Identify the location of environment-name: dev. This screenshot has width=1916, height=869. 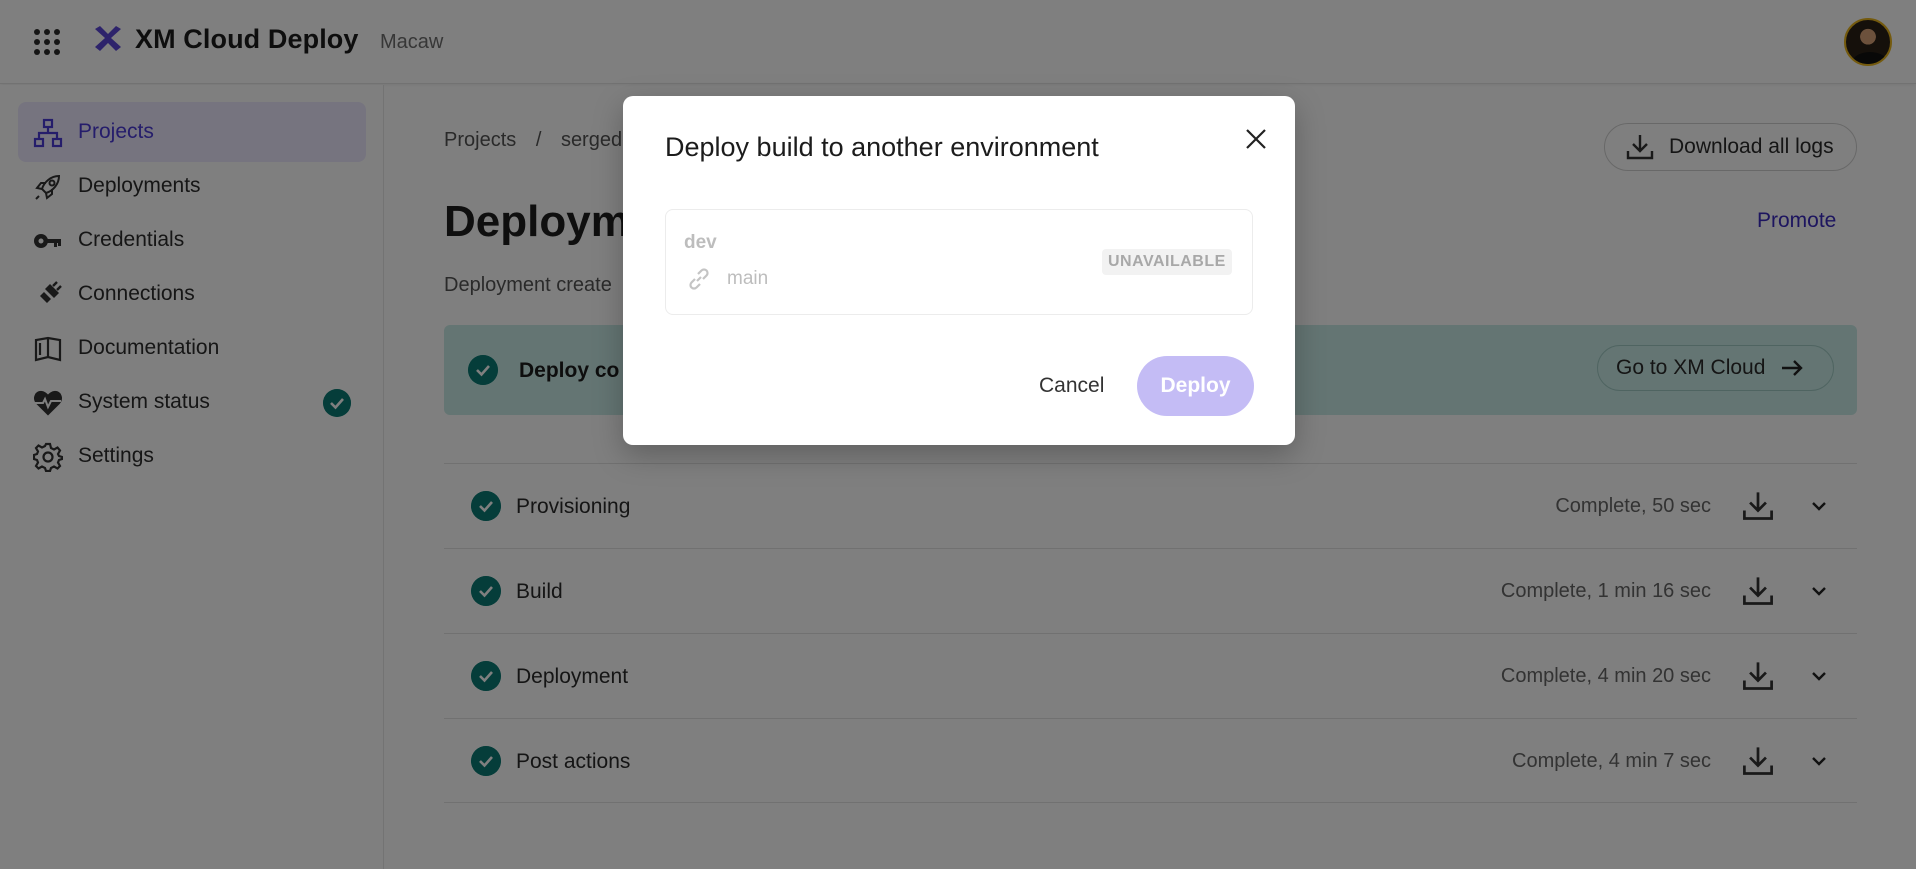
(700, 242).